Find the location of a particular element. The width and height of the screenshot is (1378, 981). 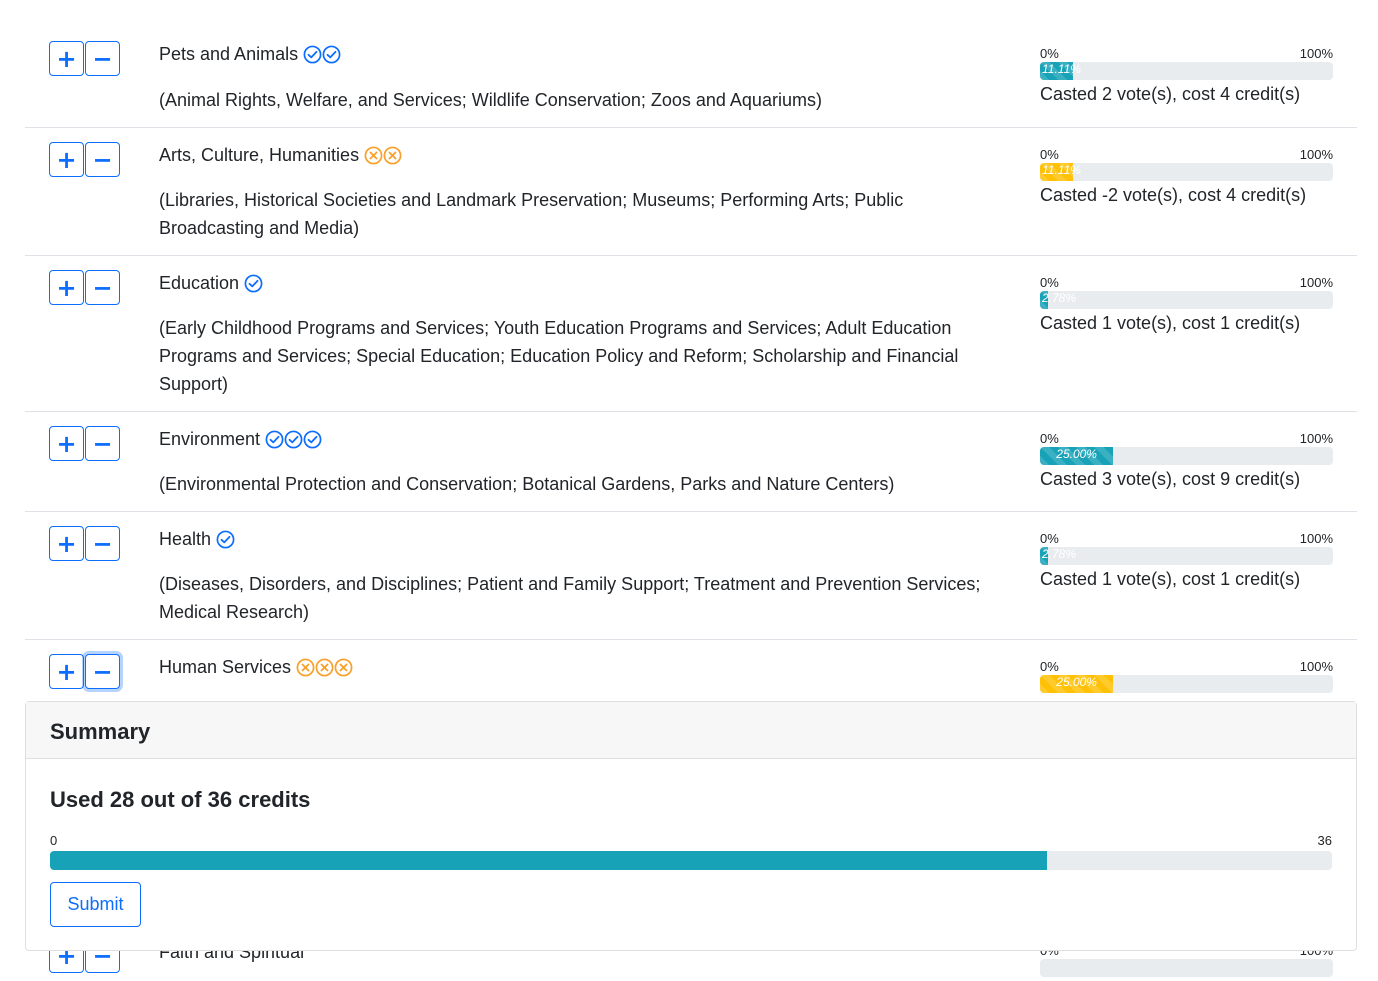

issue-name-row: Health is located at coordinates (197, 539).